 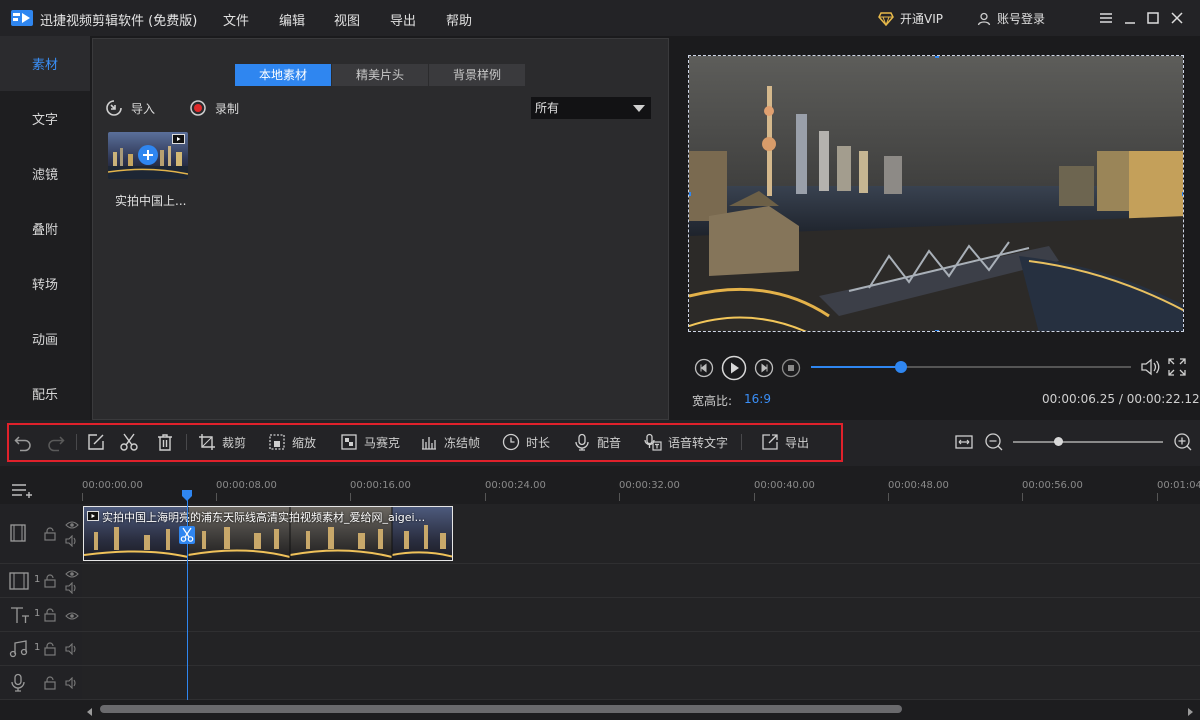 I want to click on timeline-zoom-slider, so click(x=1088, y=442).